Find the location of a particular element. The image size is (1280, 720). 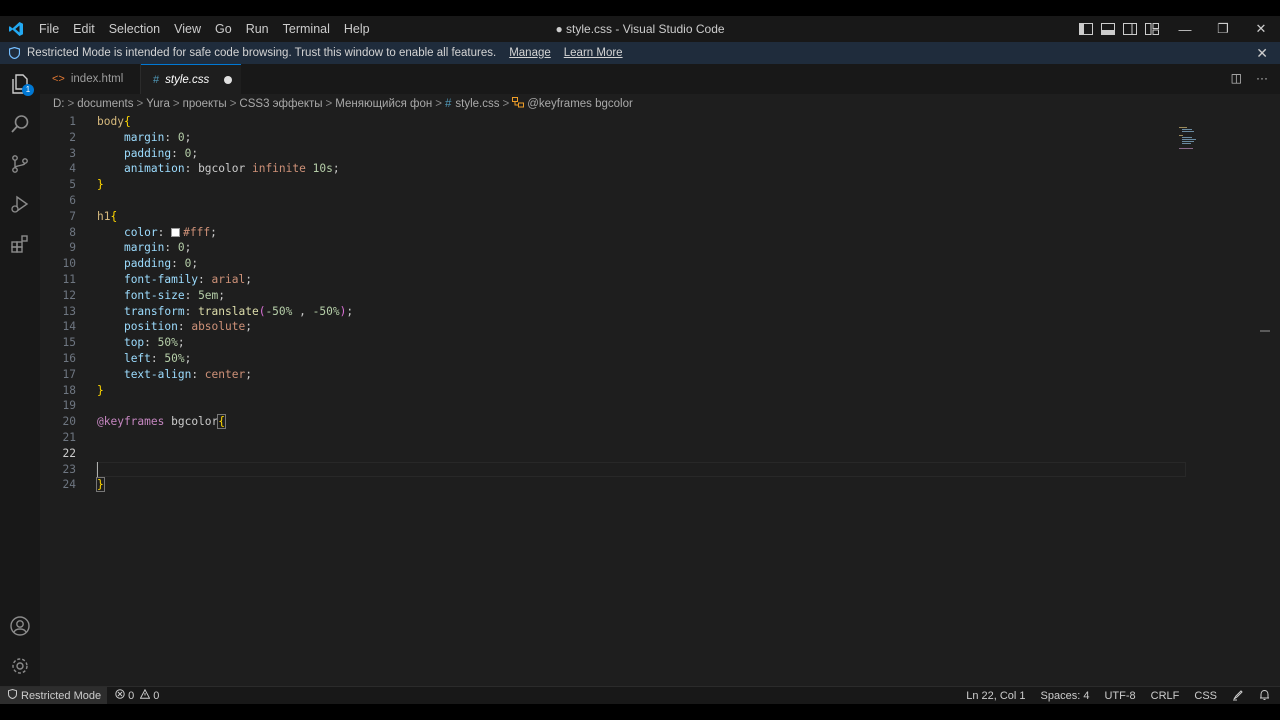

toggle-panel-icon is located at coordinates (1108, 29).